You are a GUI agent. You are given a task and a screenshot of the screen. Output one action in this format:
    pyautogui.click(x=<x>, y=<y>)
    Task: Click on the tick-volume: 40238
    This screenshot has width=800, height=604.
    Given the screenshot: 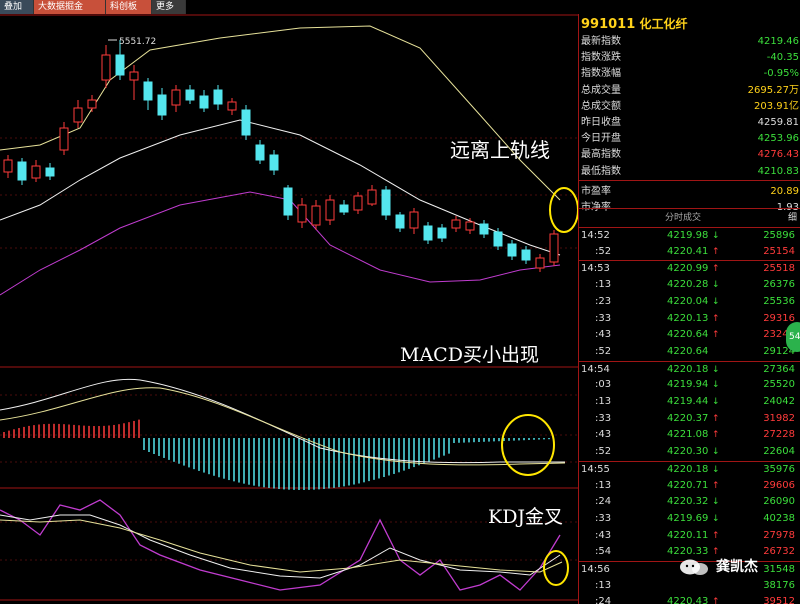 What is the action you would take?
    pyautogui.click(x=779, y=518)
    